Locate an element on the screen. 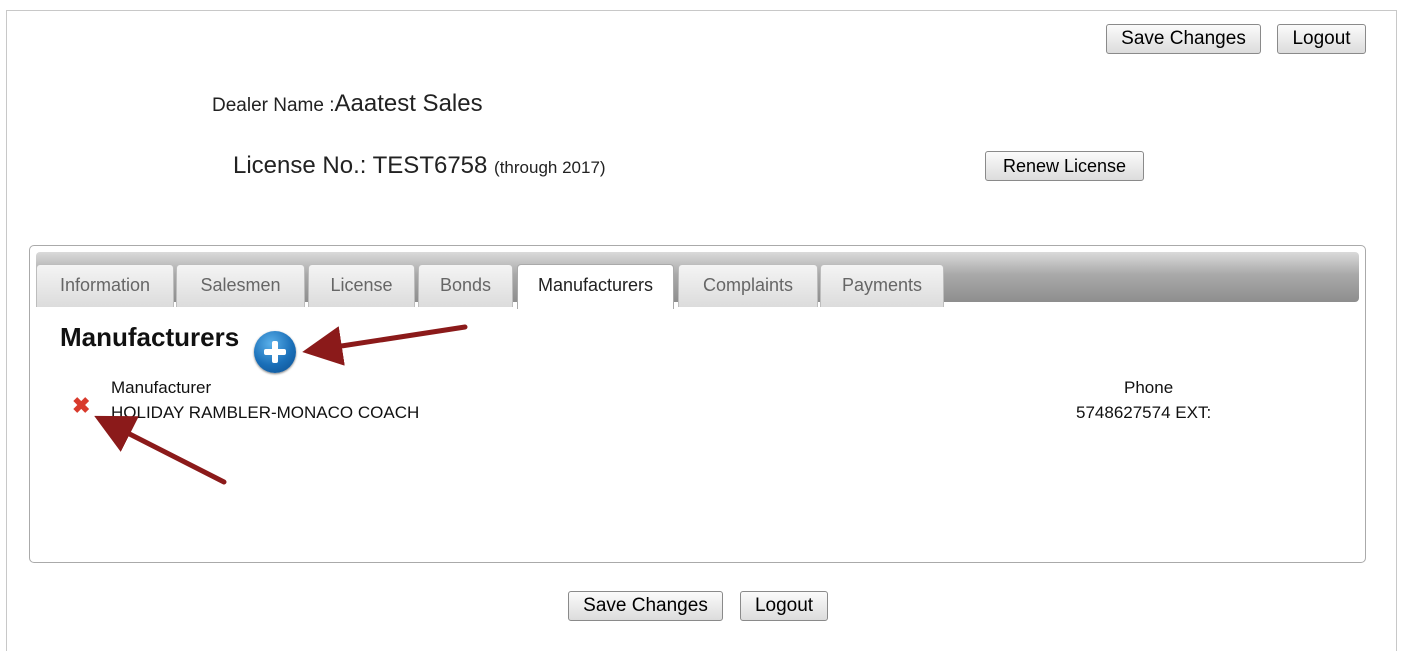 This screenshot has height=651, width=1402. tab-information: Information is located at coordinates (105, 285).